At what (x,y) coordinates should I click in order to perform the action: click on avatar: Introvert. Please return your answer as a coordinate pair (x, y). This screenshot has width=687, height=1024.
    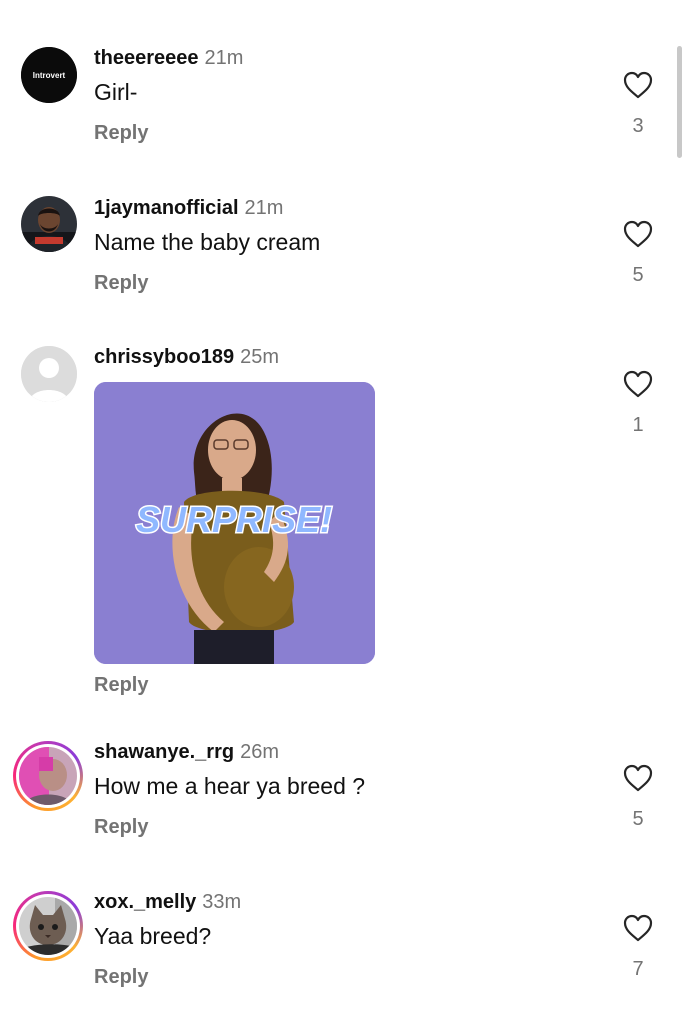
    Looking at the image, I should click on (49, 75).